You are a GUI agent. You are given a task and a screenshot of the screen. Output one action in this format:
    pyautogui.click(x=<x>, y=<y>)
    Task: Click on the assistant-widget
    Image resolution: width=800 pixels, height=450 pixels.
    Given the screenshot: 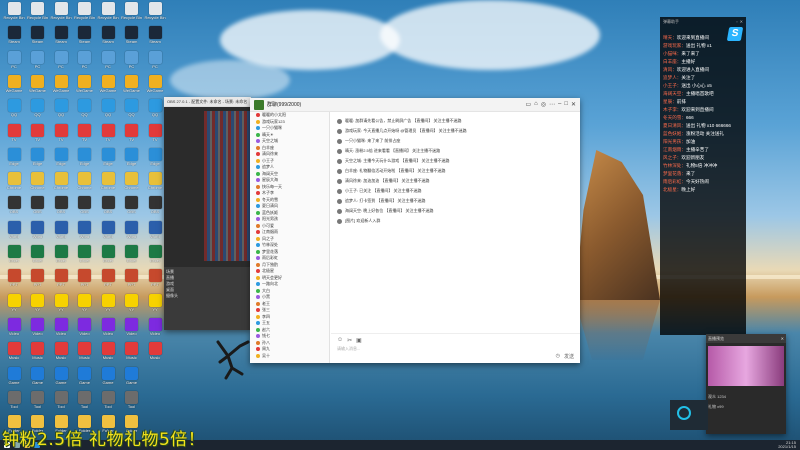 What is the action you would take?
    pyautogui.click(x=689, y=415)
    